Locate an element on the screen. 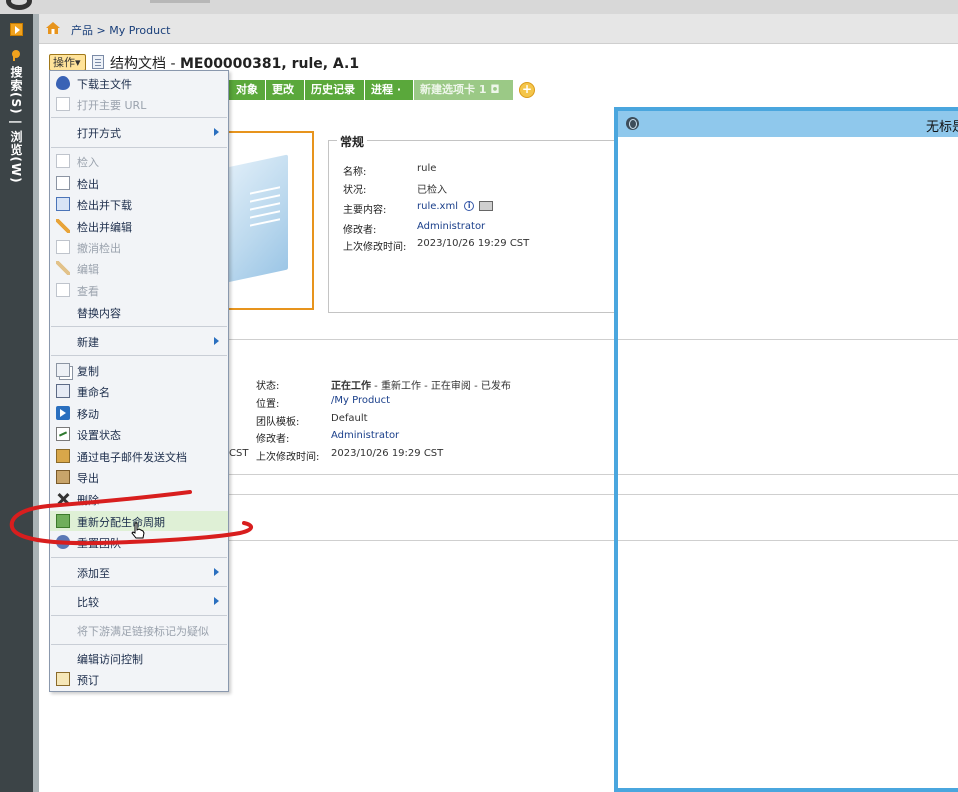  menu-item-label: 检入 is located at coordinates (88, 162).